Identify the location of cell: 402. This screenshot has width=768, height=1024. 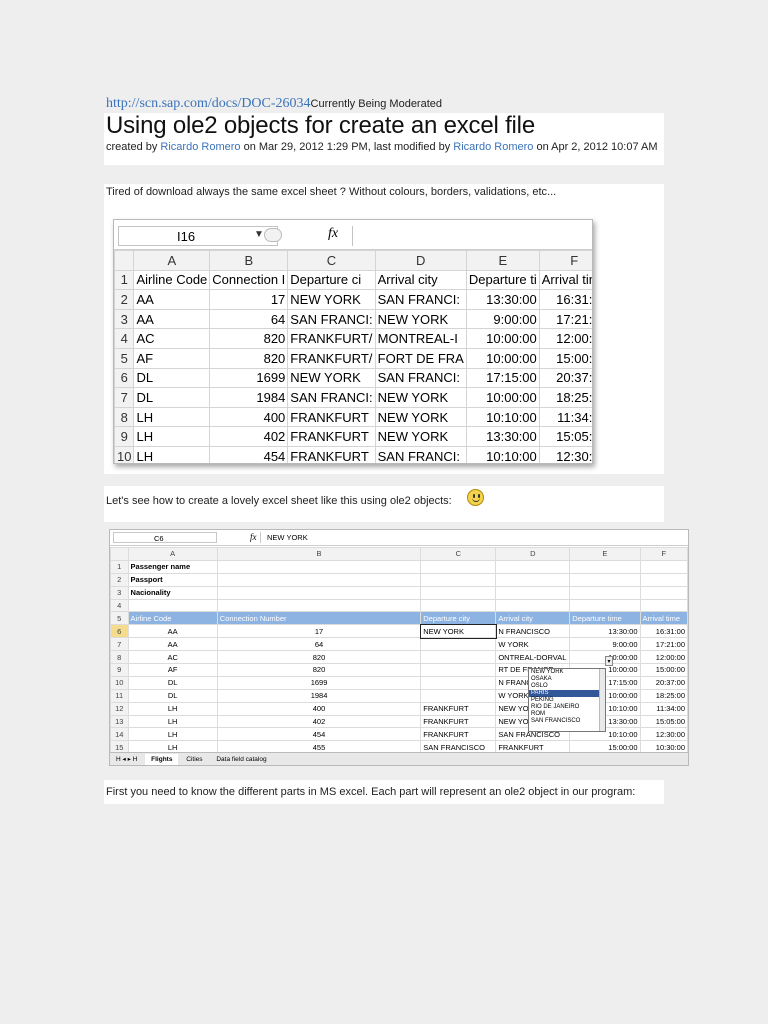
(319, 721).